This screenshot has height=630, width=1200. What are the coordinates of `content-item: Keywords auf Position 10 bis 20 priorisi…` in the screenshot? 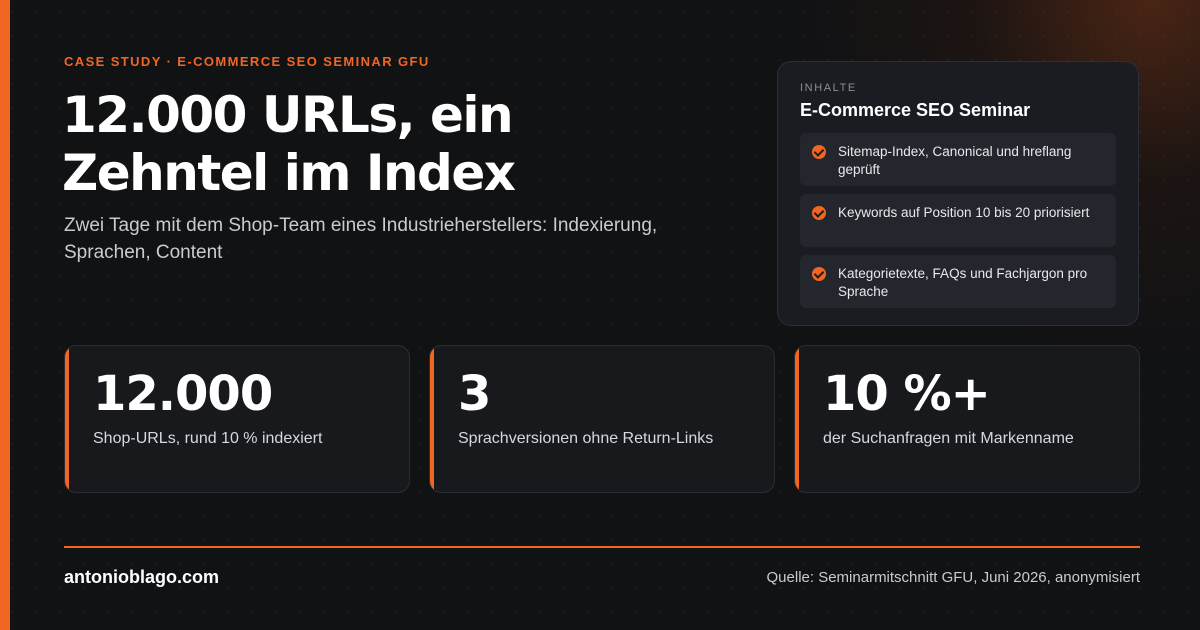 It's located at (958, 220).